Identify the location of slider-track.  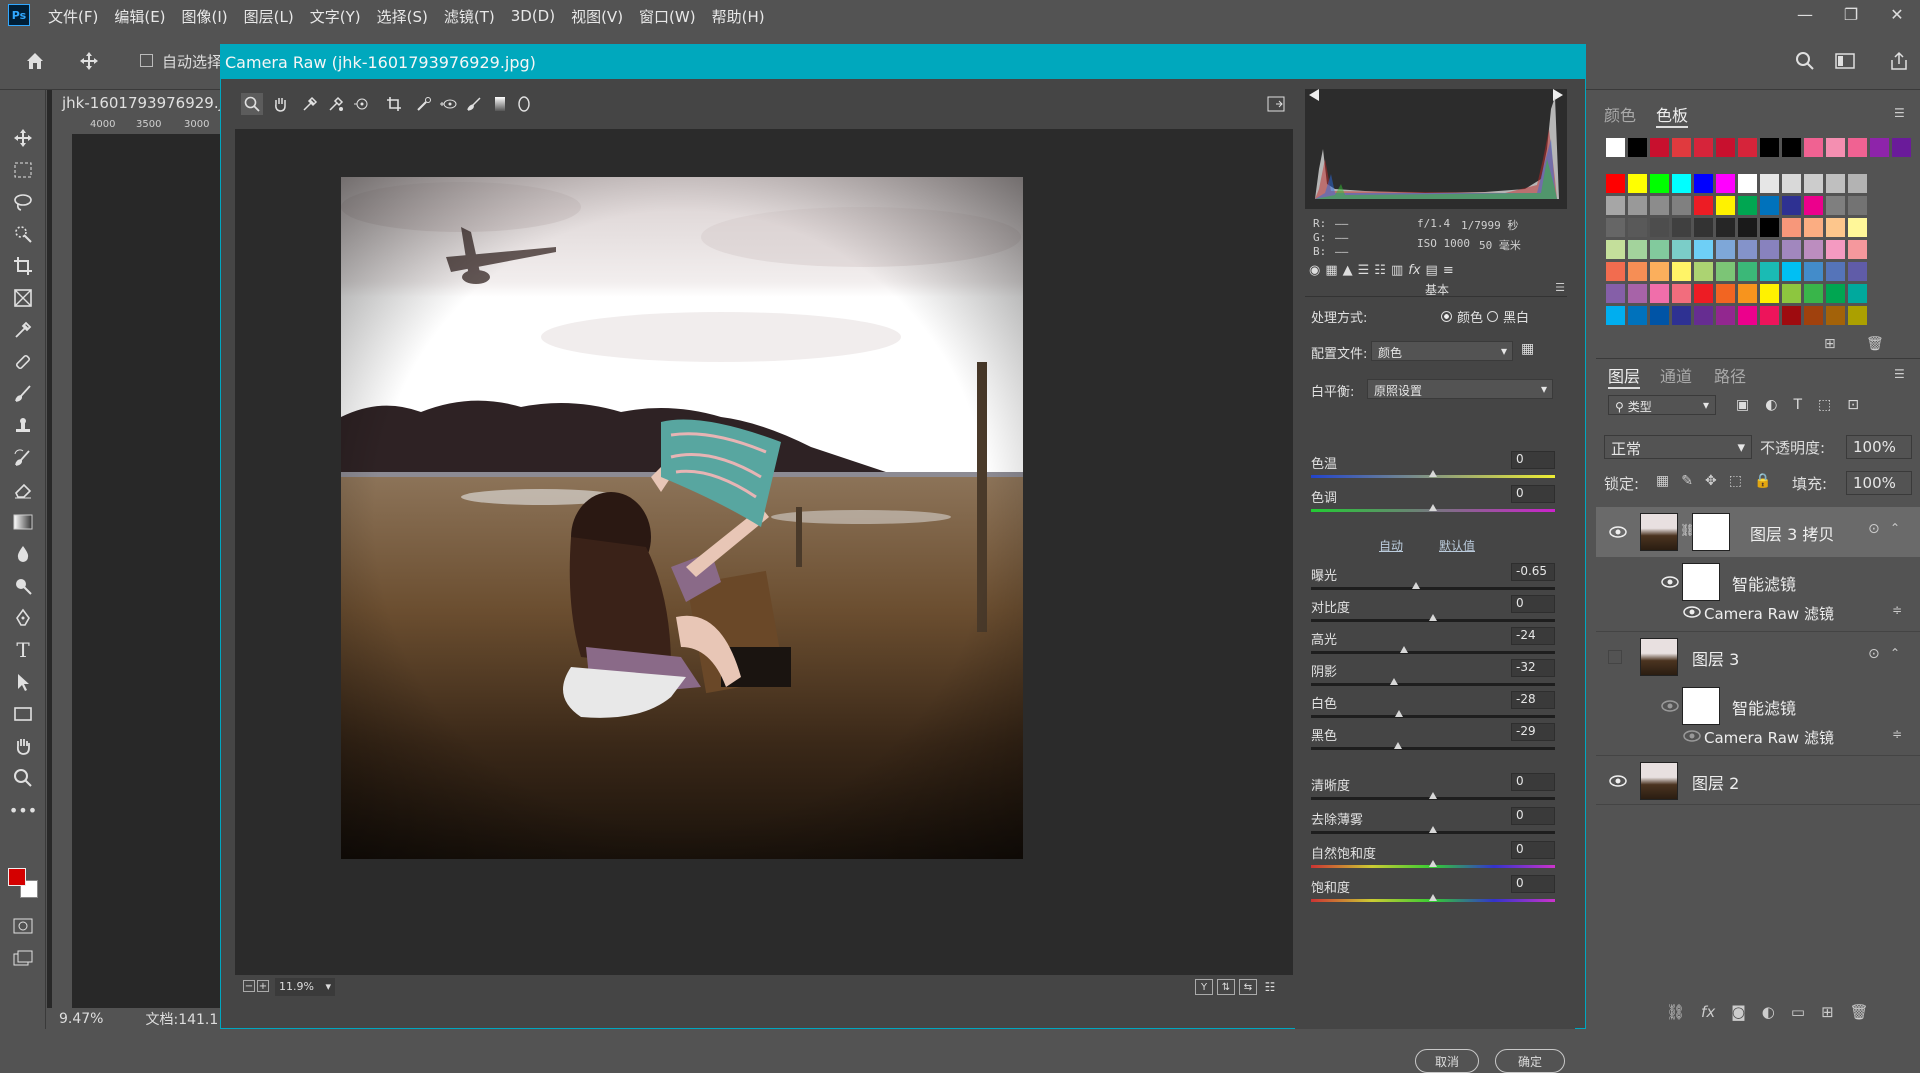
(1433, 684).